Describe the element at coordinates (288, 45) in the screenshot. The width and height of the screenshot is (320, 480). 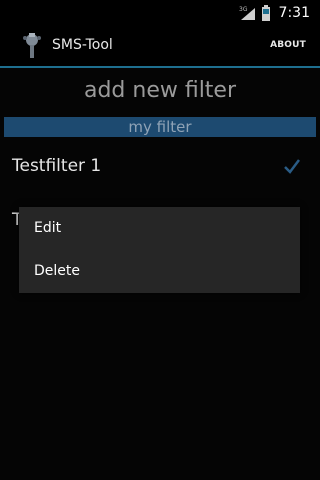
I see `about-button: ABOUT` at that location.